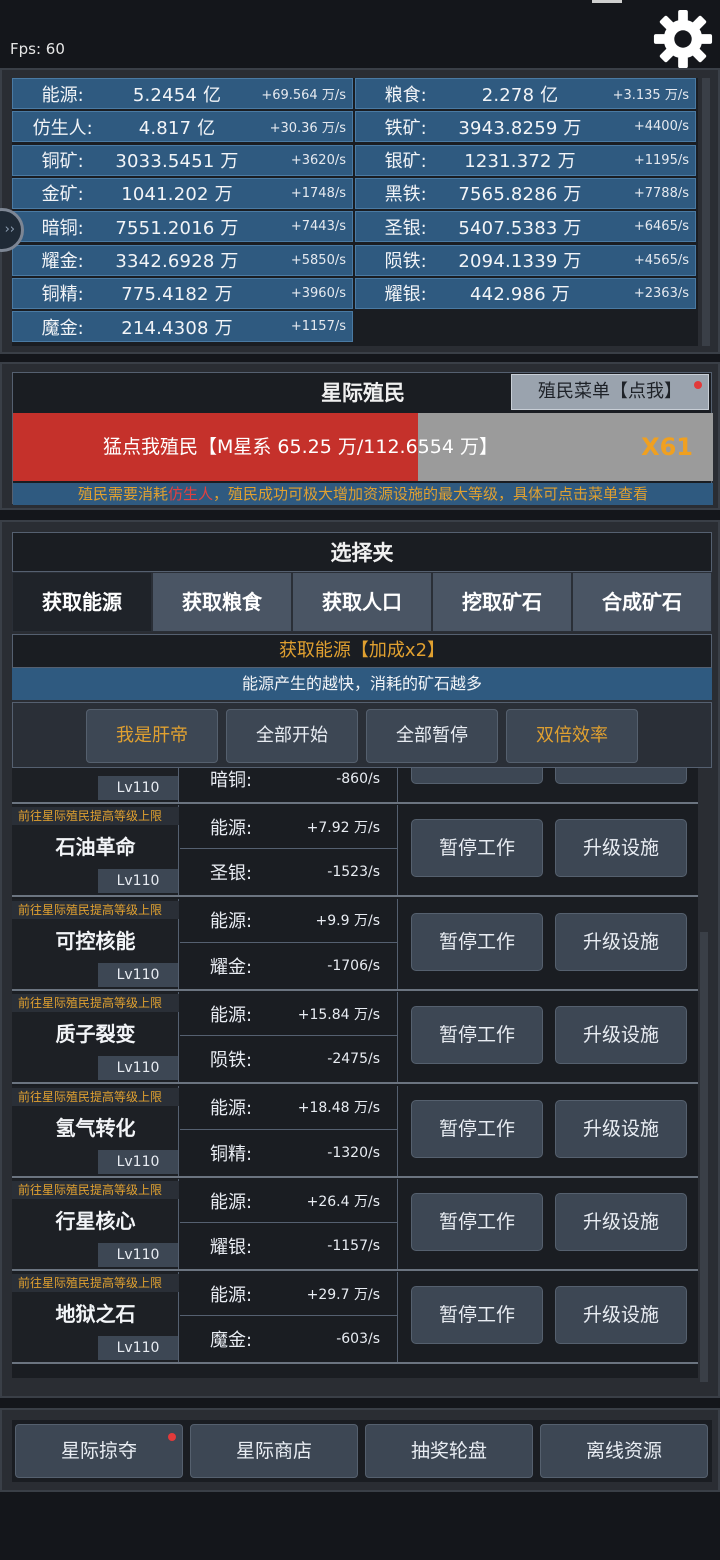  What do you see at coordinates (572, 736) in the screenshot?
I see `double-efficiency-button: 双倍效率` at bounding box center [572, 736].